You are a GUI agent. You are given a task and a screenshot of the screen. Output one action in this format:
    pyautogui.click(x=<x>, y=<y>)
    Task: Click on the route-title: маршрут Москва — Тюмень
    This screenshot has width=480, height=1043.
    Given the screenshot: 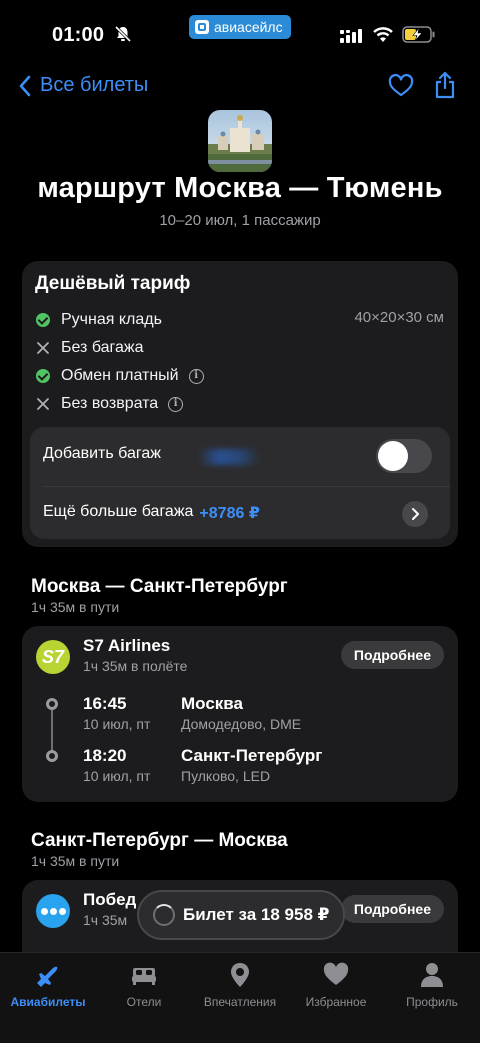 What is the action you would take?
    pyautogui.click(x=240, y=188)
    